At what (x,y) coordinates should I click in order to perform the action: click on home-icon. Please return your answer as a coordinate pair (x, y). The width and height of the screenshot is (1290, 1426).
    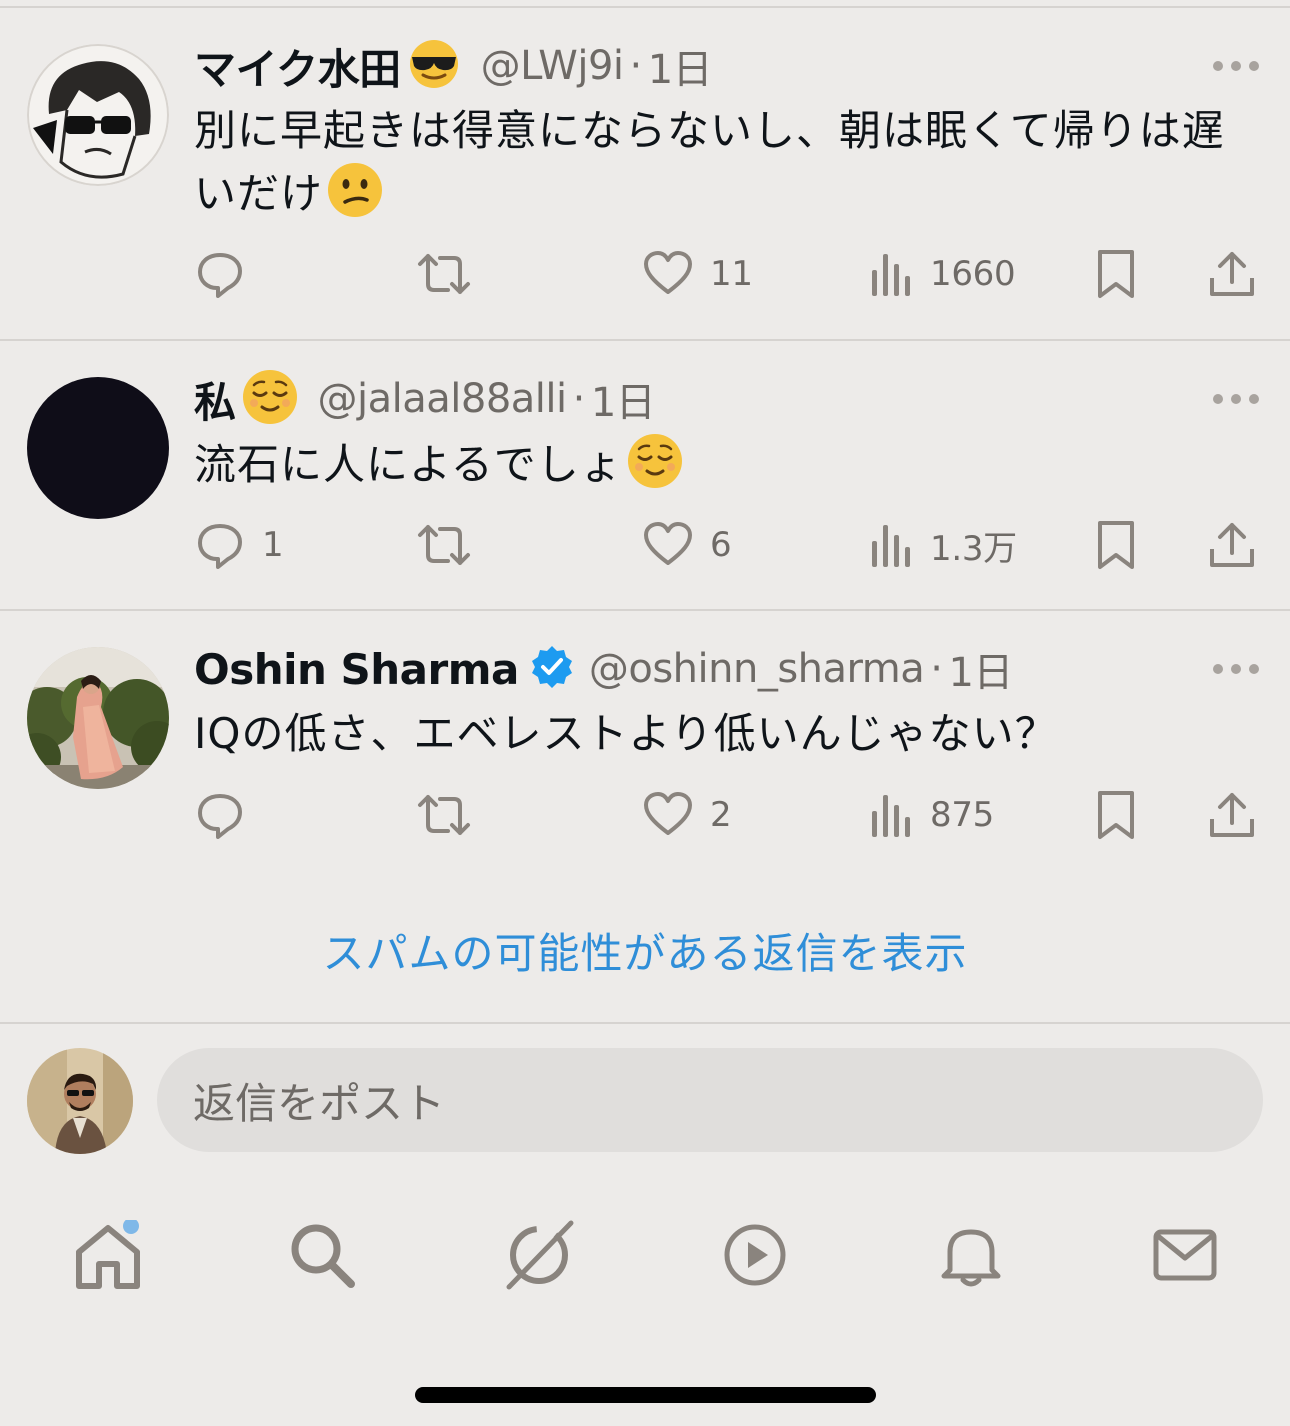
    Looking at the image, I should click on (108, 1254).